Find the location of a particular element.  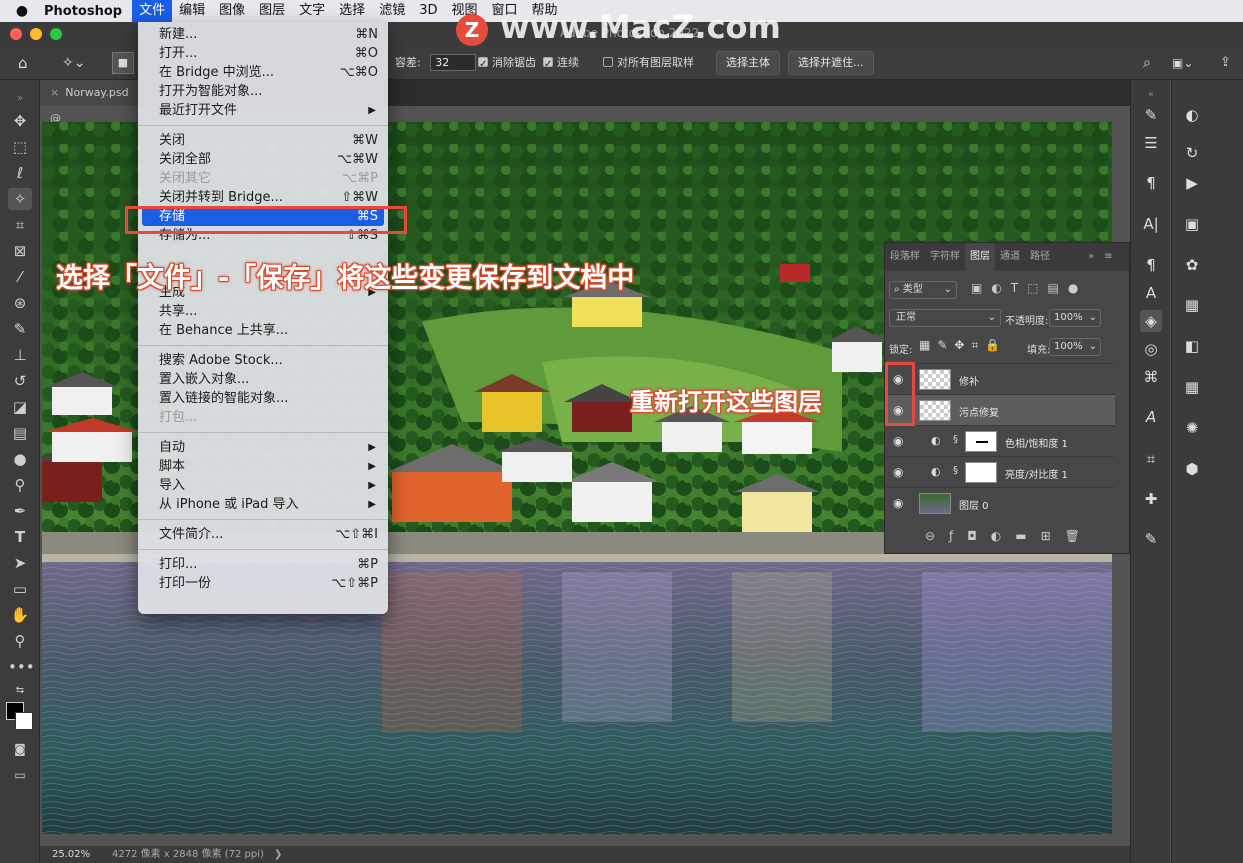

pen-tool-icon: ✒ is located at coordinates (20, 511).